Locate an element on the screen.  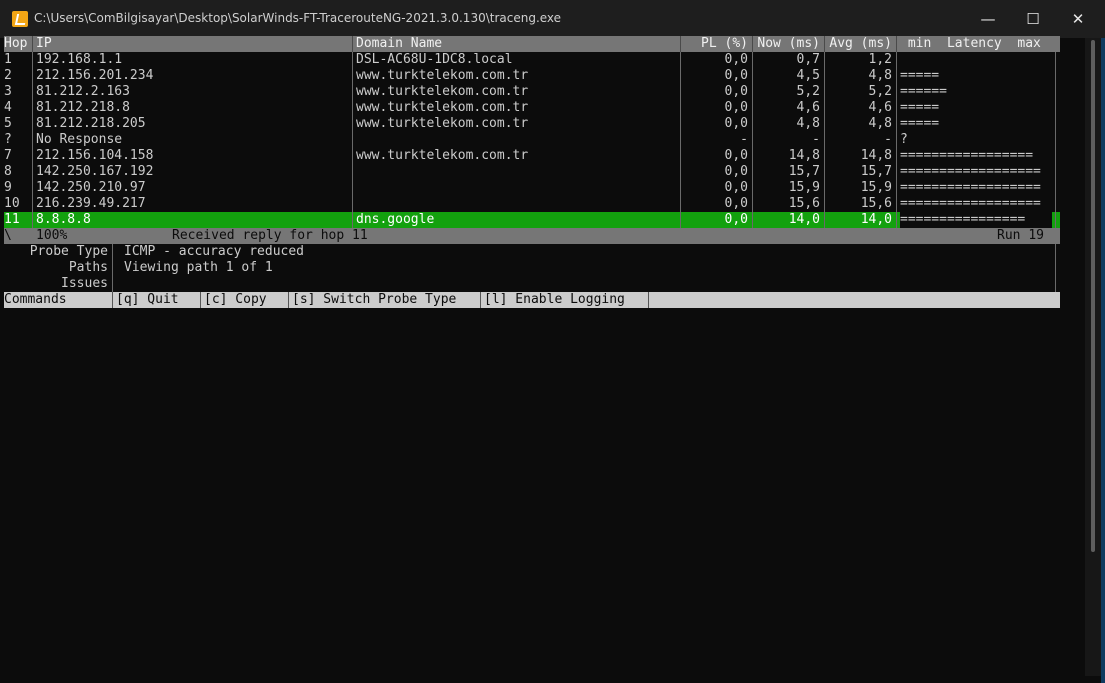
run-counter: Run 19 is located at coordinates (1020, 235).